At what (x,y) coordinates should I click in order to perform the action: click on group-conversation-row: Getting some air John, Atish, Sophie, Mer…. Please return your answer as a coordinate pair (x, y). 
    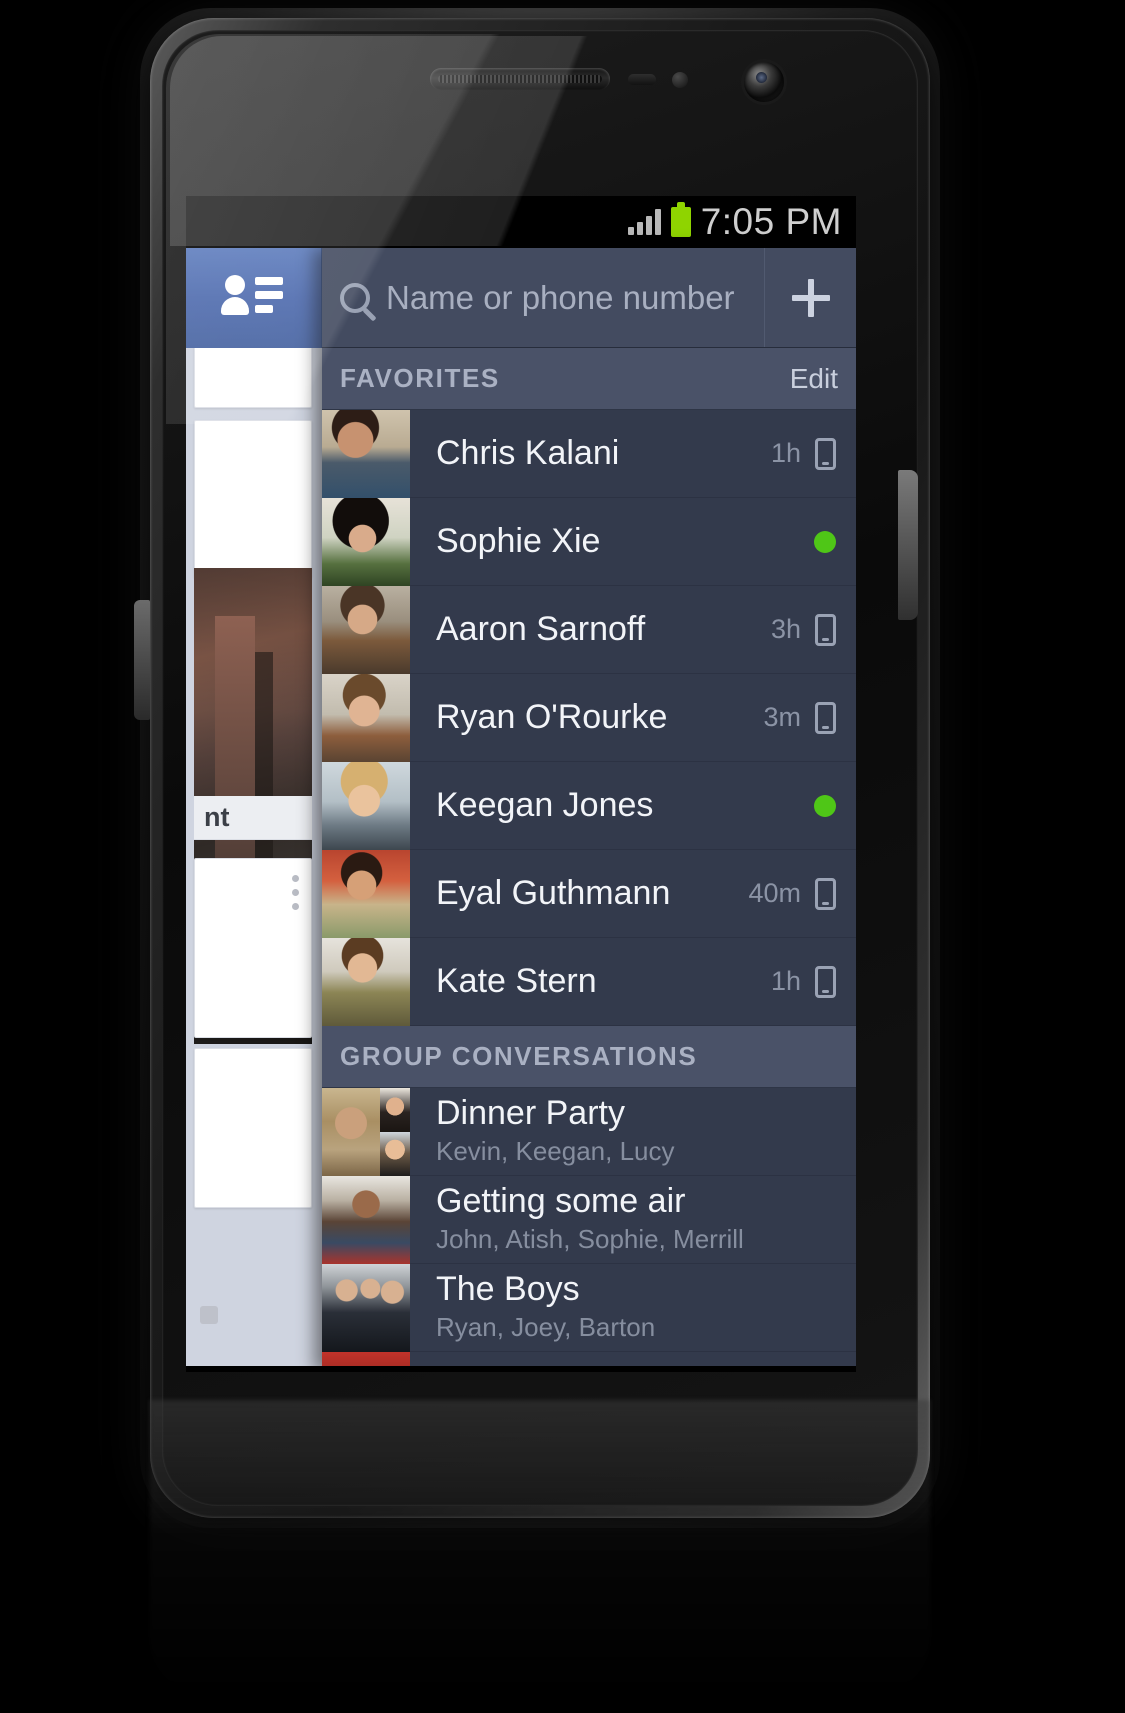
    Looking at the image, I should click on (589, 1219).